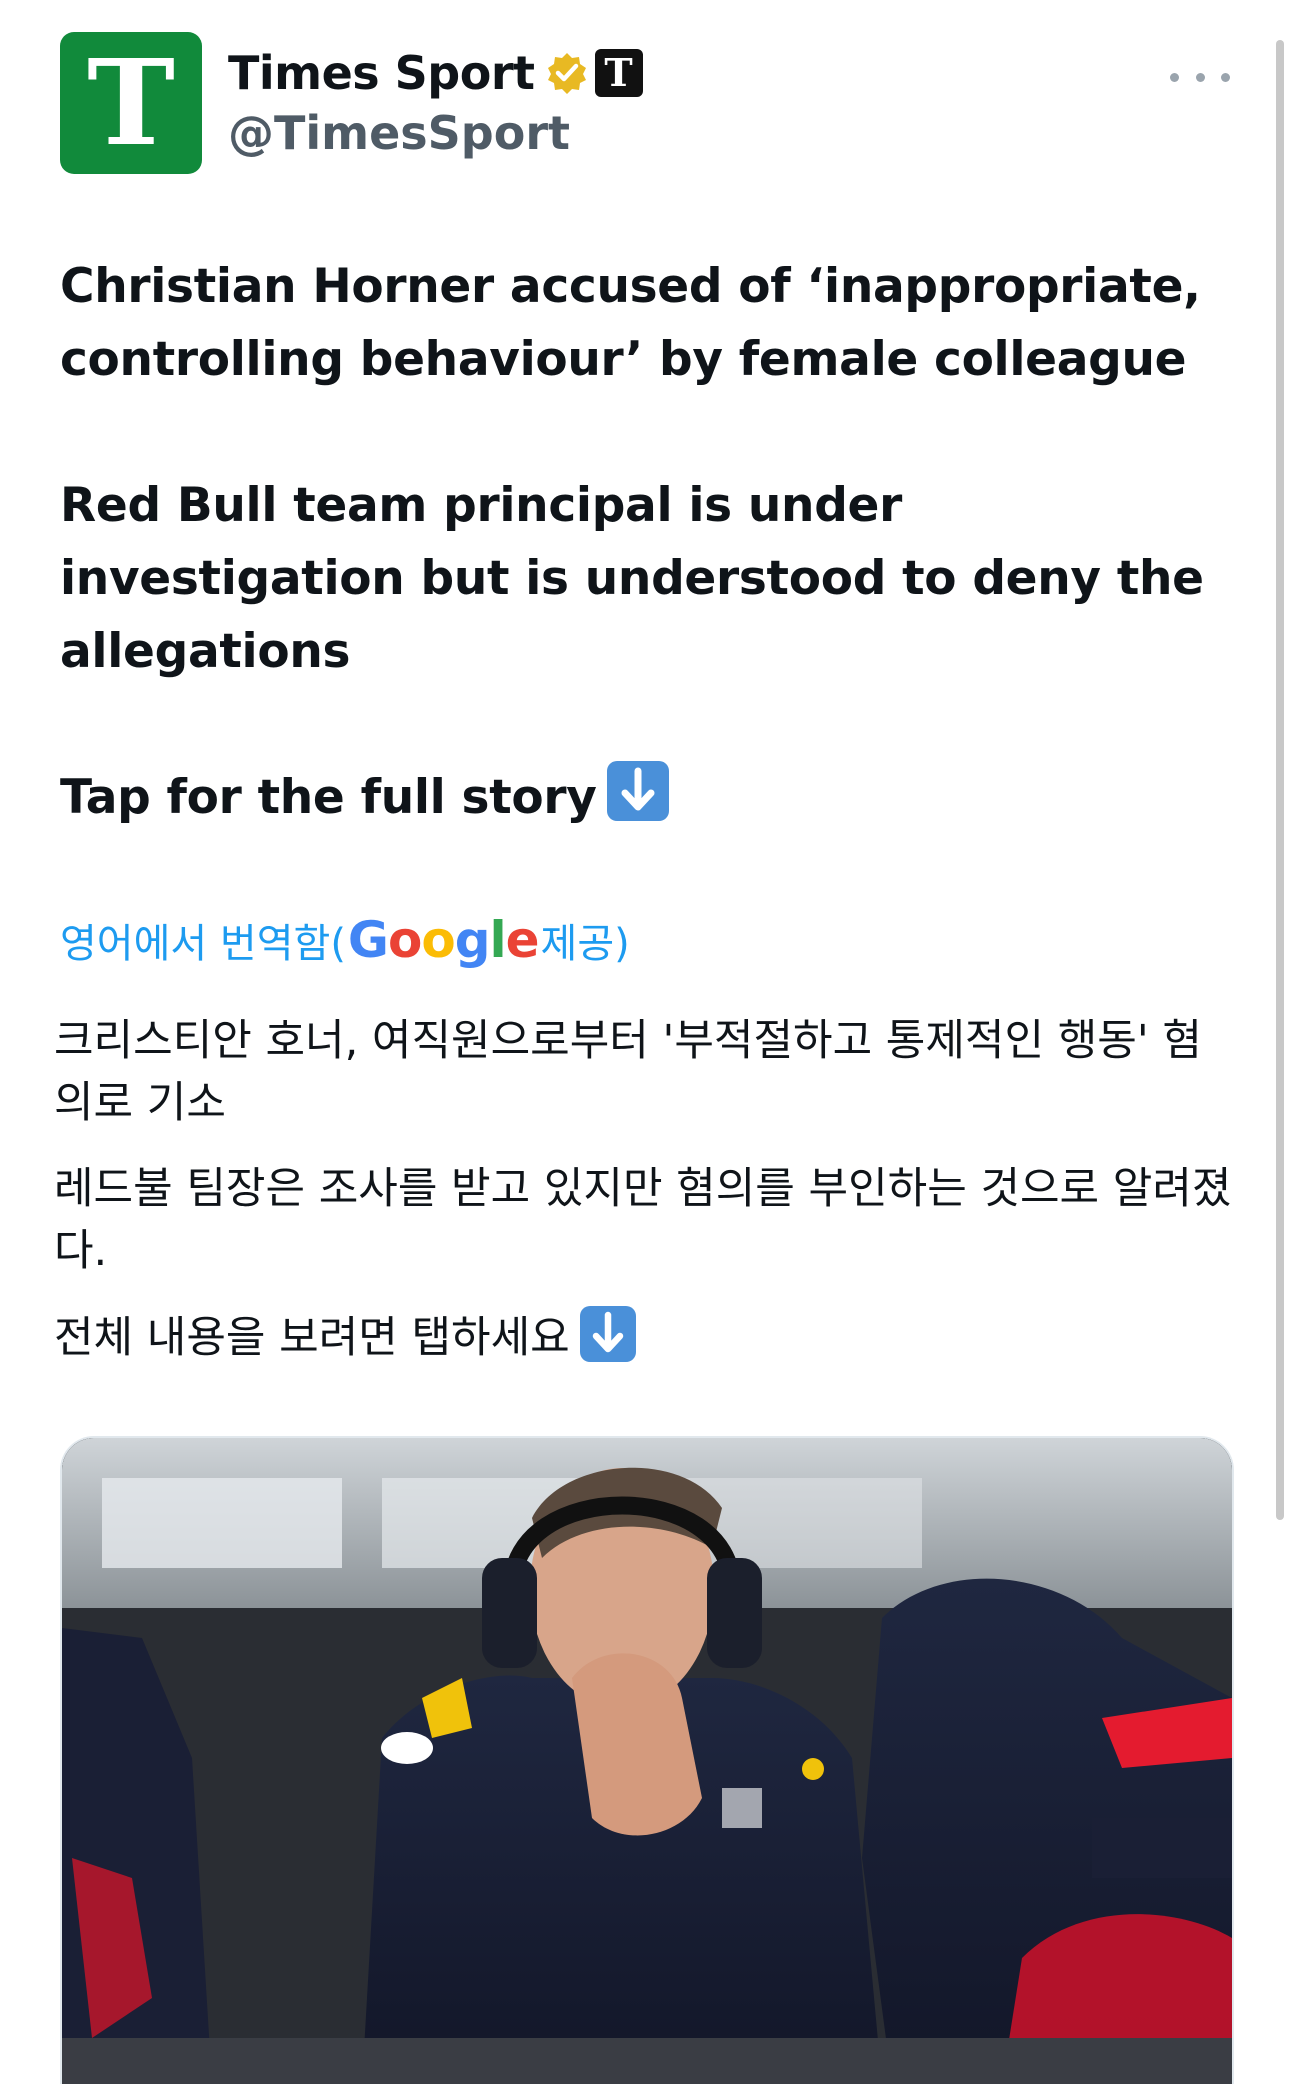  I want to click on translated-suffix: 제공), so click(585, 944).